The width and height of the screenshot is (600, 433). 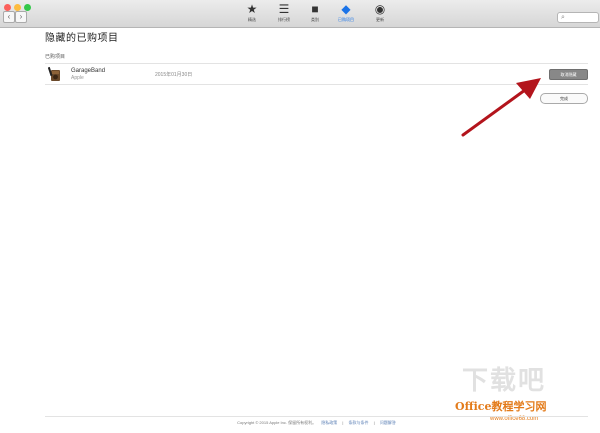 I want to click on search-input, so click(x=582, y=17).